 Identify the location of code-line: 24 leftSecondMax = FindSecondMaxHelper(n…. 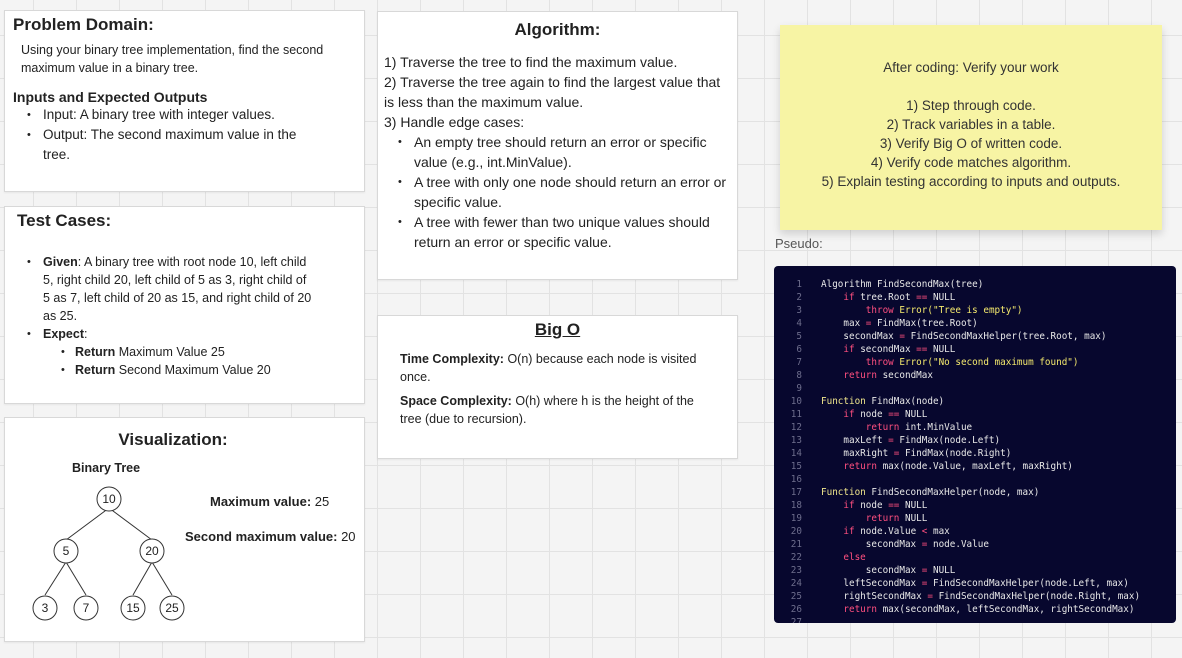
(975, 583).